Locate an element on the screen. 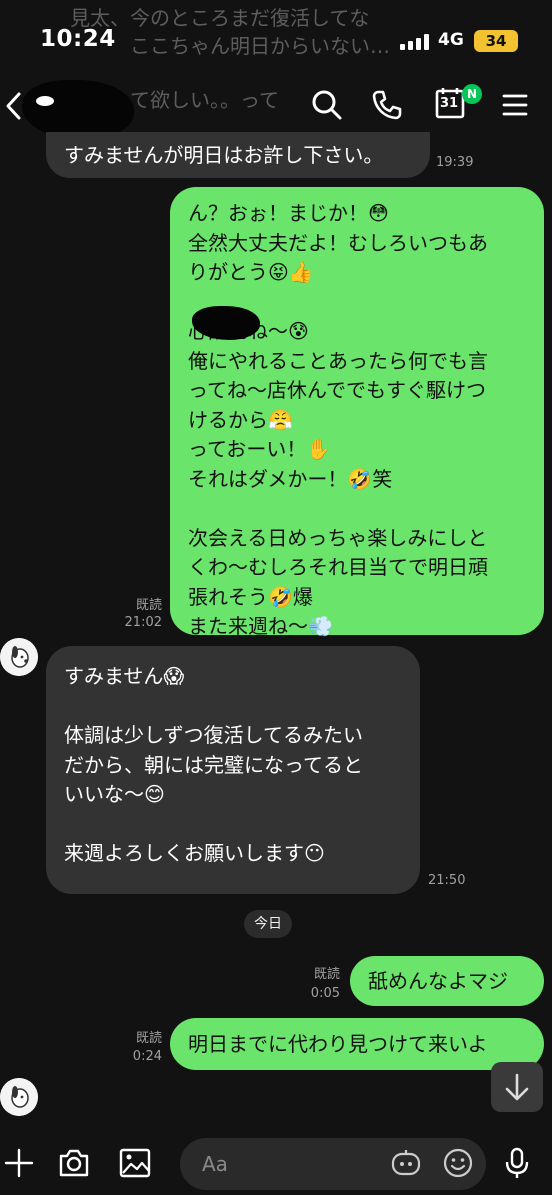 This screenshot has height=1195, width=552. image-button is located at coordinates (135, 1163).